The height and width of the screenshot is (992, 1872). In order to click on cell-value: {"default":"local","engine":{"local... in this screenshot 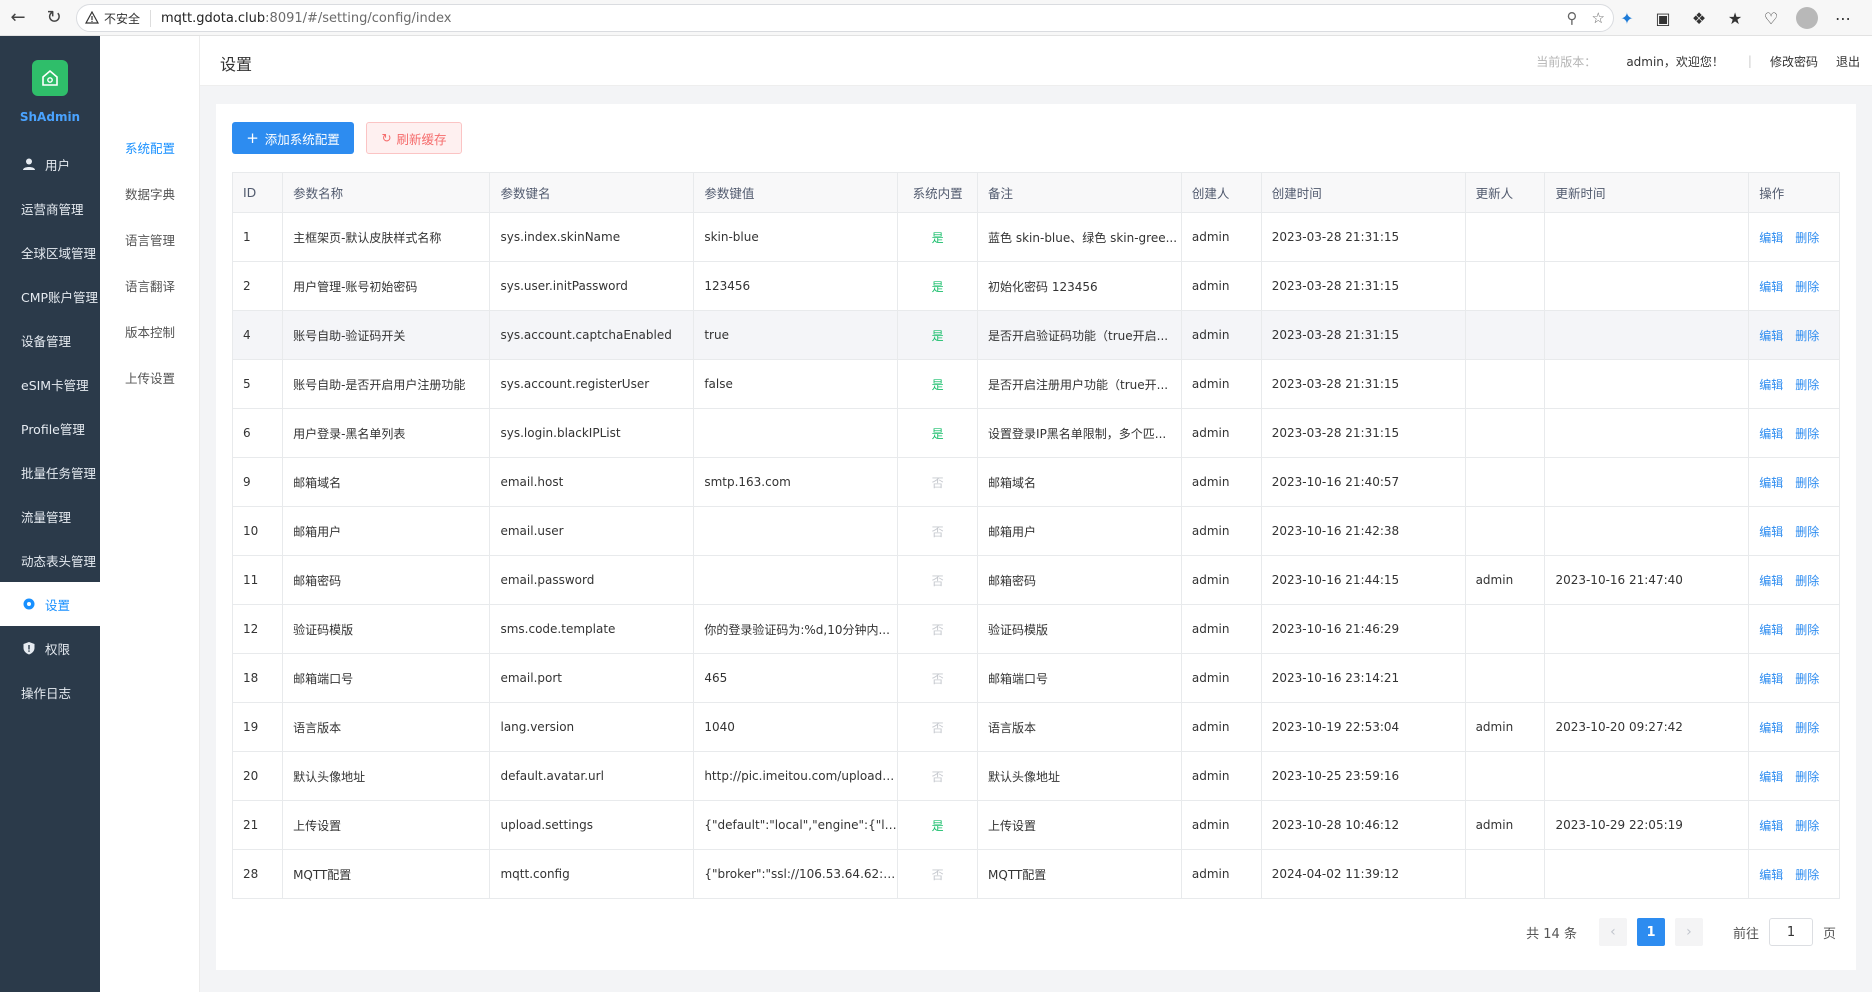, I will do `click(796, 825)`.